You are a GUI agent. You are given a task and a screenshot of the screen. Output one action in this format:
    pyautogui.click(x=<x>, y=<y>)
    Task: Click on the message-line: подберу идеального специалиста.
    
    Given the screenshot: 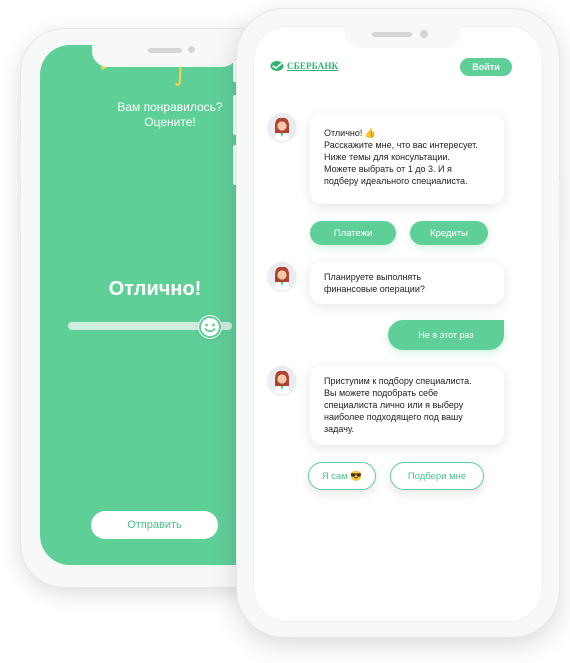 What is the action you would take?
    pyautogui.click(x=396, y=181)
    